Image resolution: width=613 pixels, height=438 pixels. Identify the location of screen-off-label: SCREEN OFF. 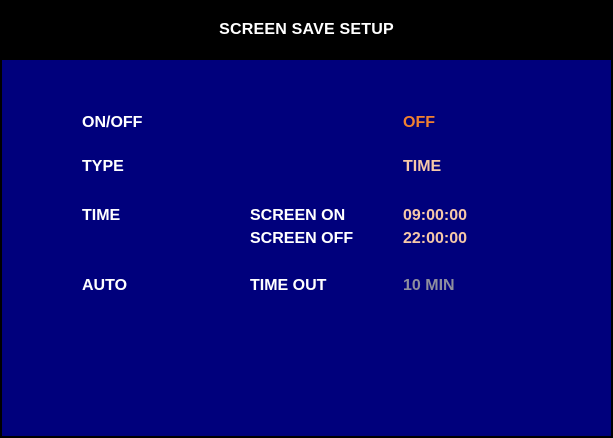
(302, 238).